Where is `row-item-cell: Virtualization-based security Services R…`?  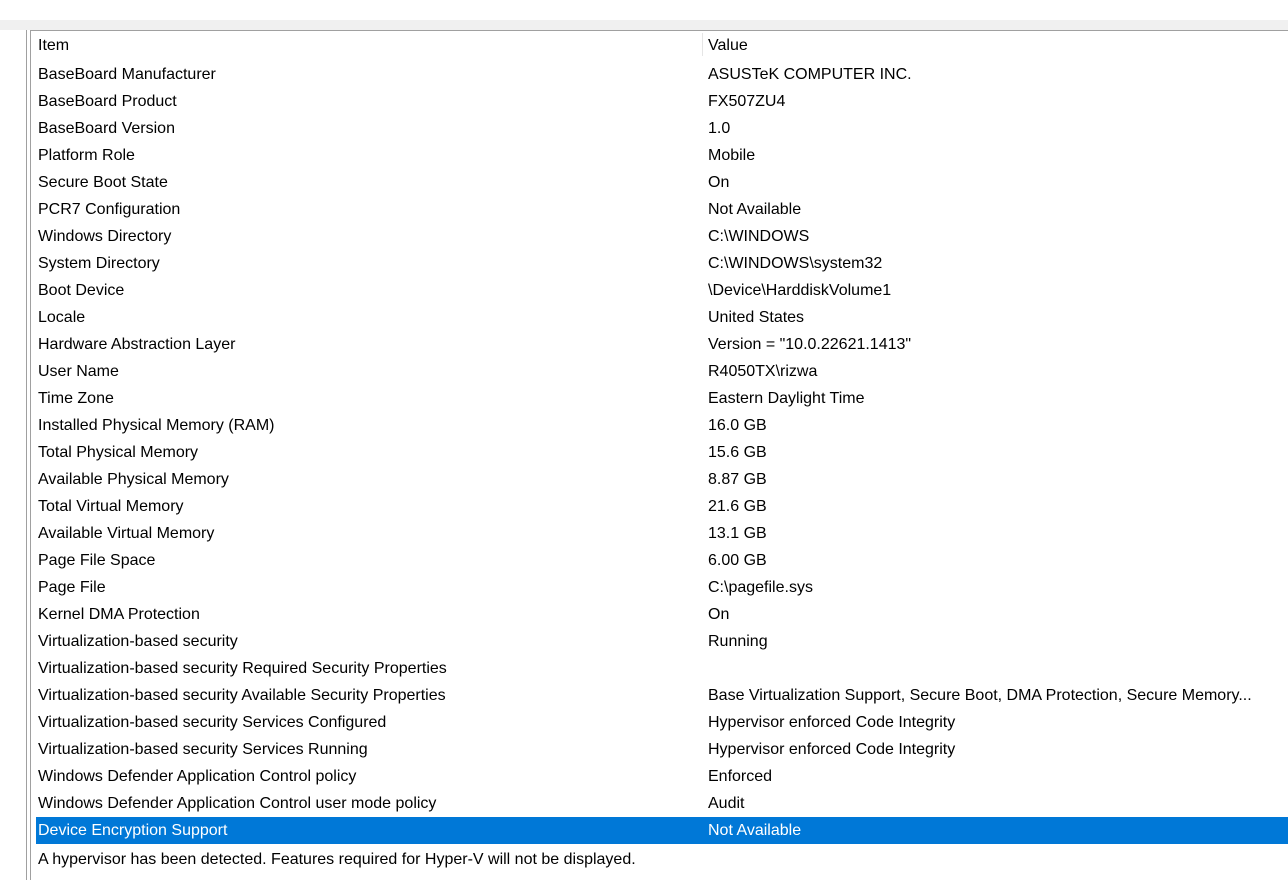
row-item-cell: Virtualization-based security Services R… is located at coordinates (203, 749).